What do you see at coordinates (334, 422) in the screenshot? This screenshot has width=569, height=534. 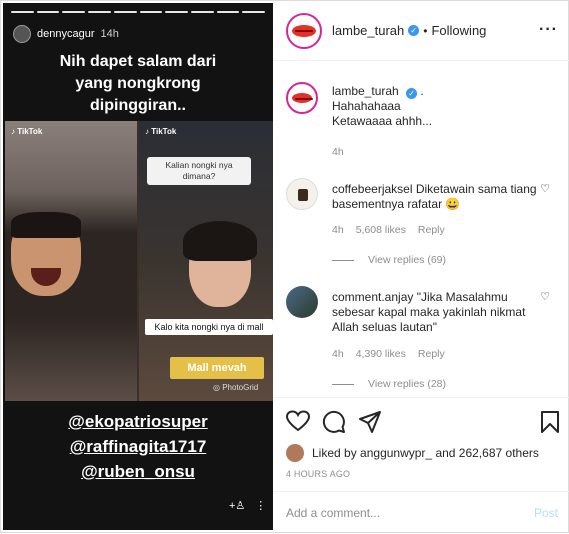 I see `comment-bubble-icon` at bounding box center [334, 422].